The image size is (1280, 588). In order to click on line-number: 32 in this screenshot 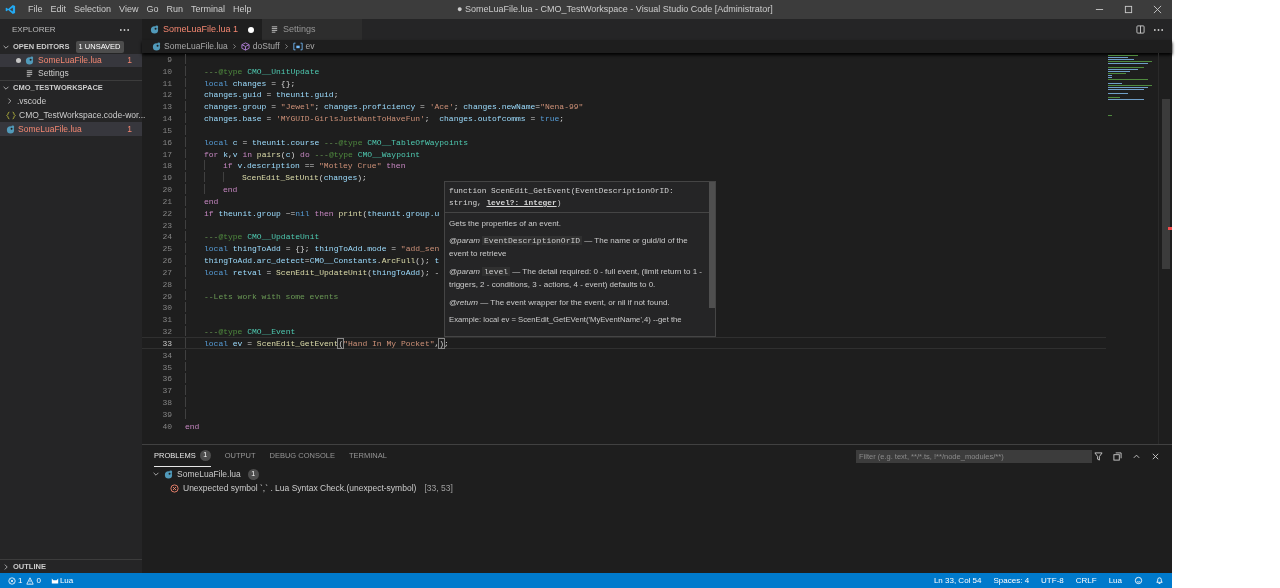, I will do `click(166, 331)`.